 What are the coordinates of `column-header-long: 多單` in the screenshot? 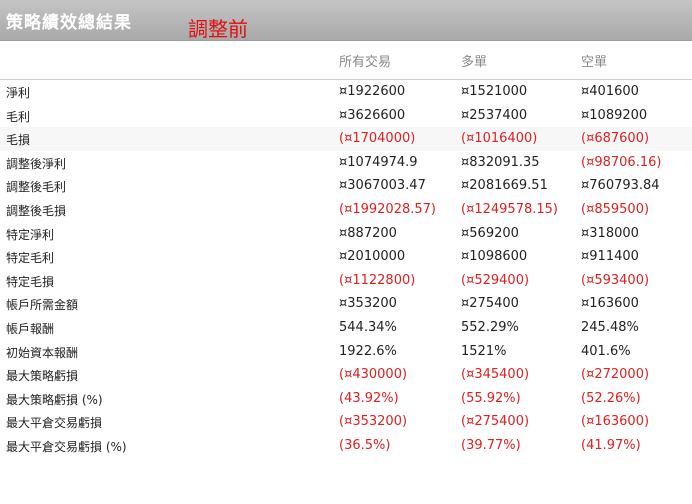 It's located at (474, 62).